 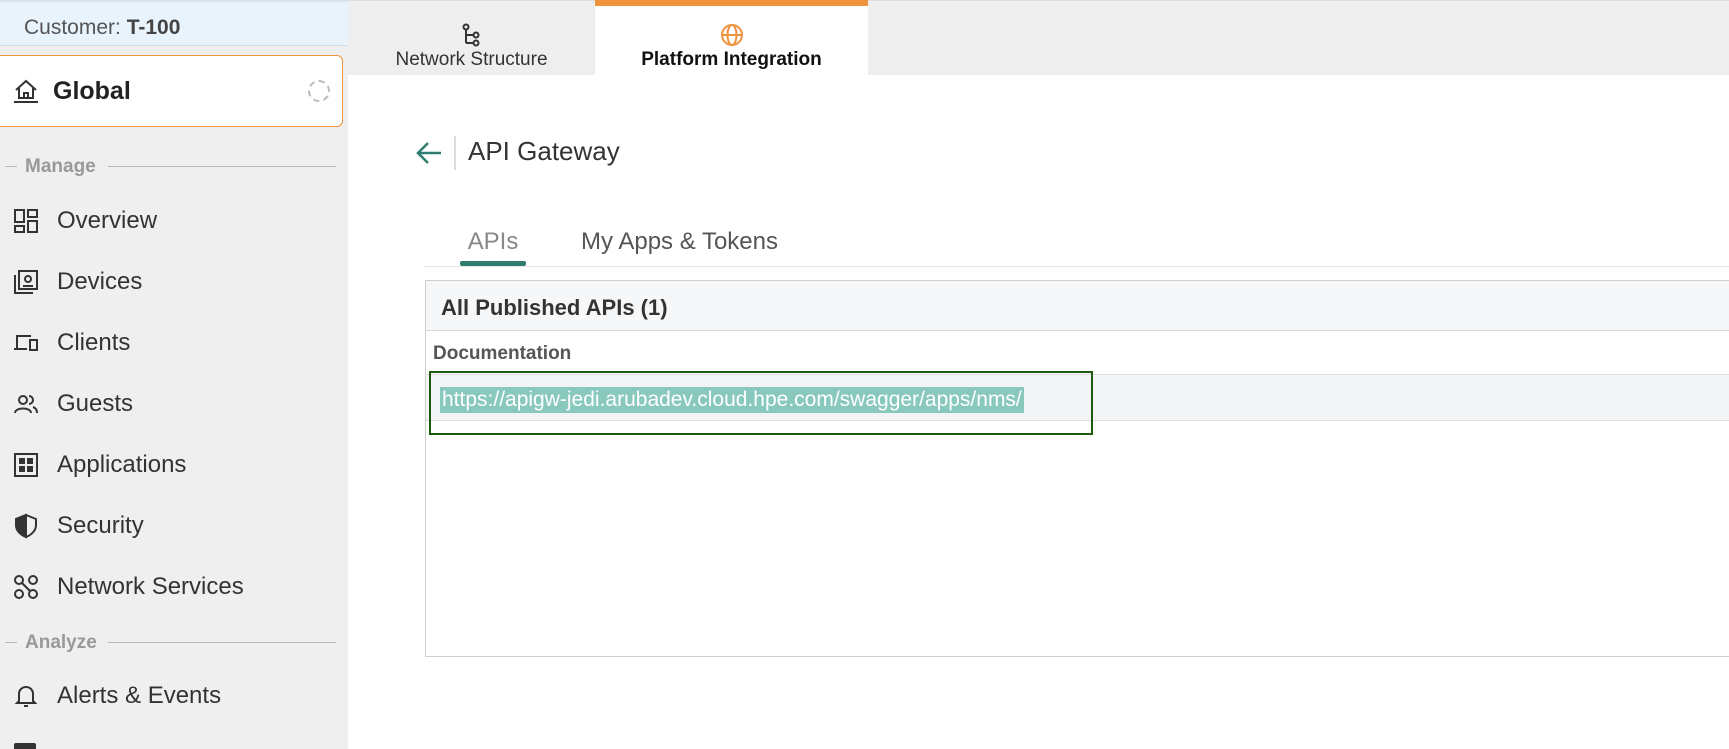 I want to click on sidebar-item-label: Network Services, so click(x=150, y=586).